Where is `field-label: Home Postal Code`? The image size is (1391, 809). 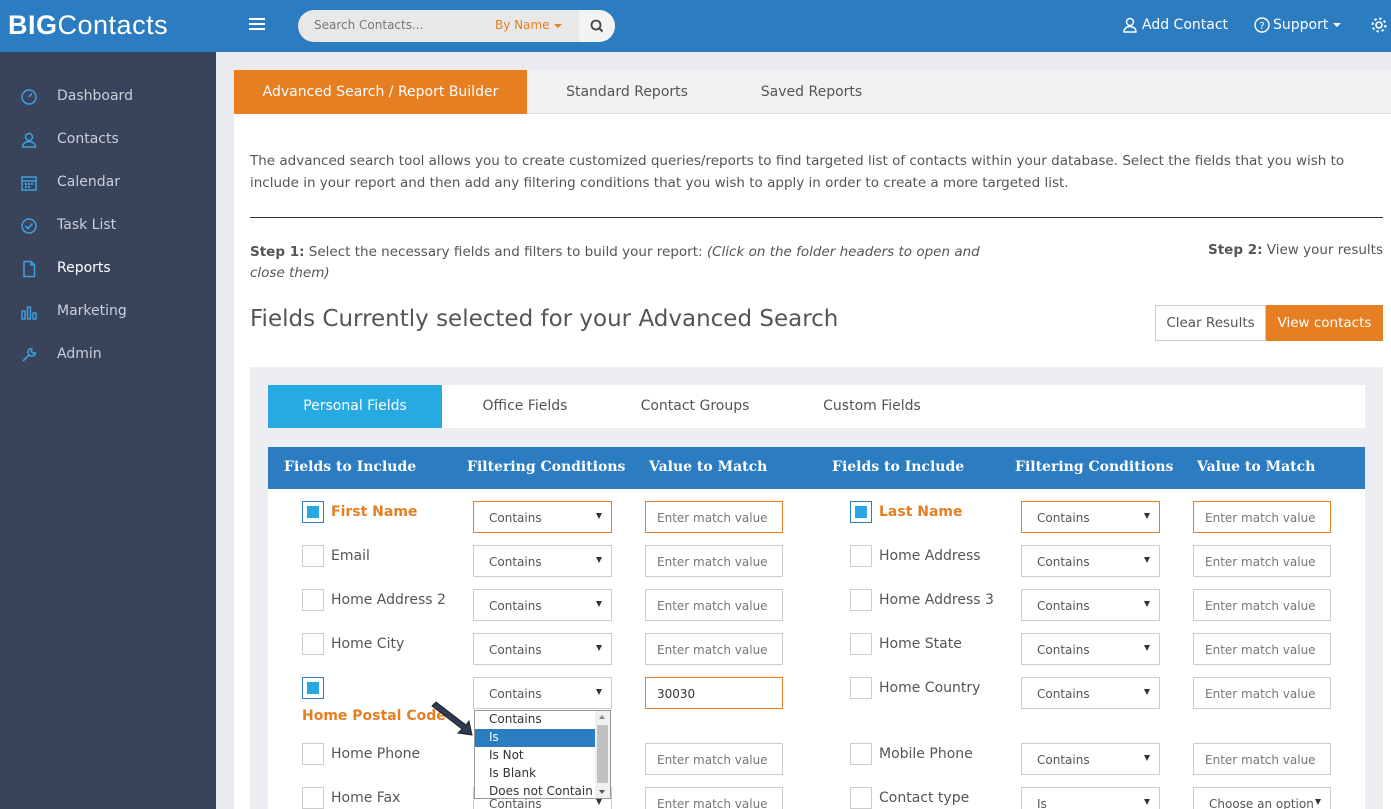
field-label: Home Postal Code is located at coordinates (374, 716).